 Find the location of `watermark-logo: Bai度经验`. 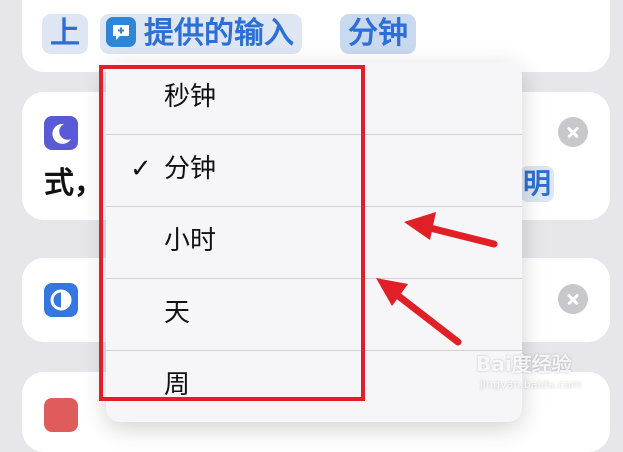

watermark-logo: Bai度经验 is located at coordinates (524, 364).